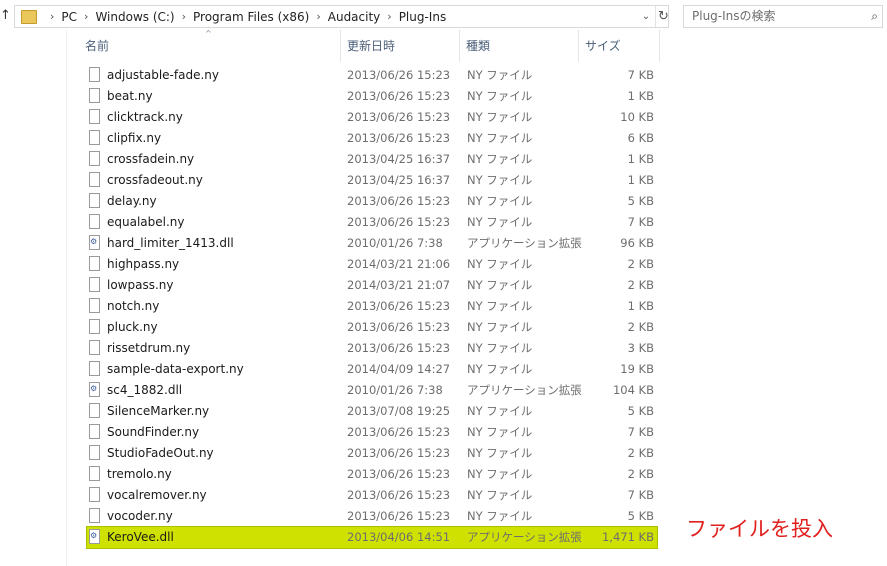  What do you see at coordinates (372, 264) in the screenshot?
I see `table-row: highpass.ny 2014/03/21 21:06 NY ファイル 2 KB` at bounding box center [372, 264].